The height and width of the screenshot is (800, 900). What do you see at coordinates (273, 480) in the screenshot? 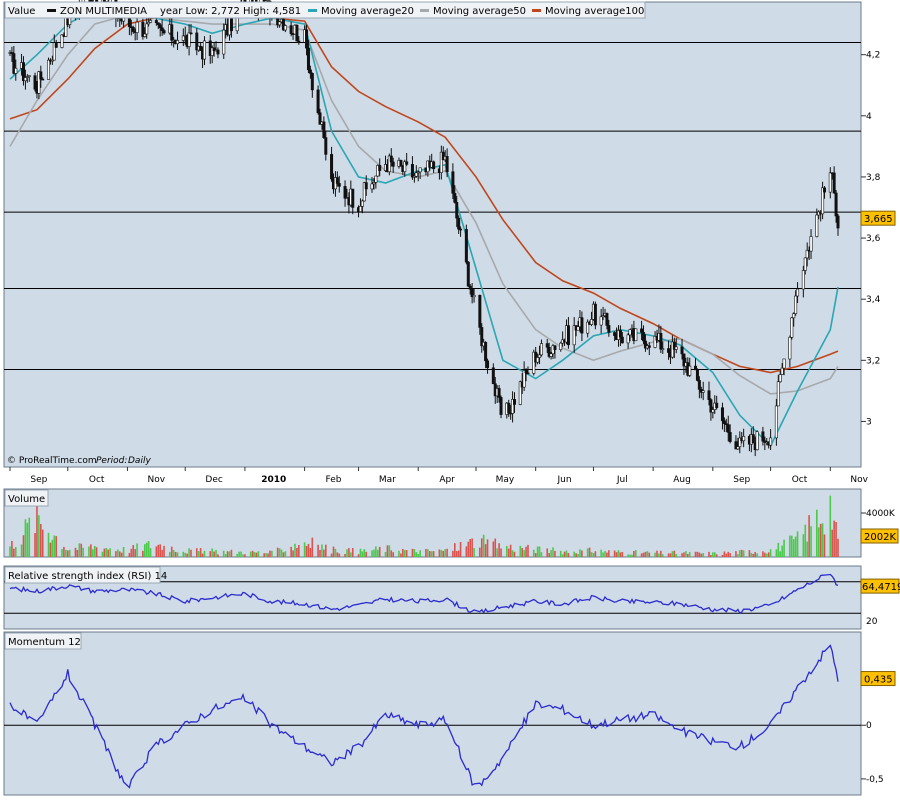
I see `x-tick-label: 2010` at bounding box center [273, 480].